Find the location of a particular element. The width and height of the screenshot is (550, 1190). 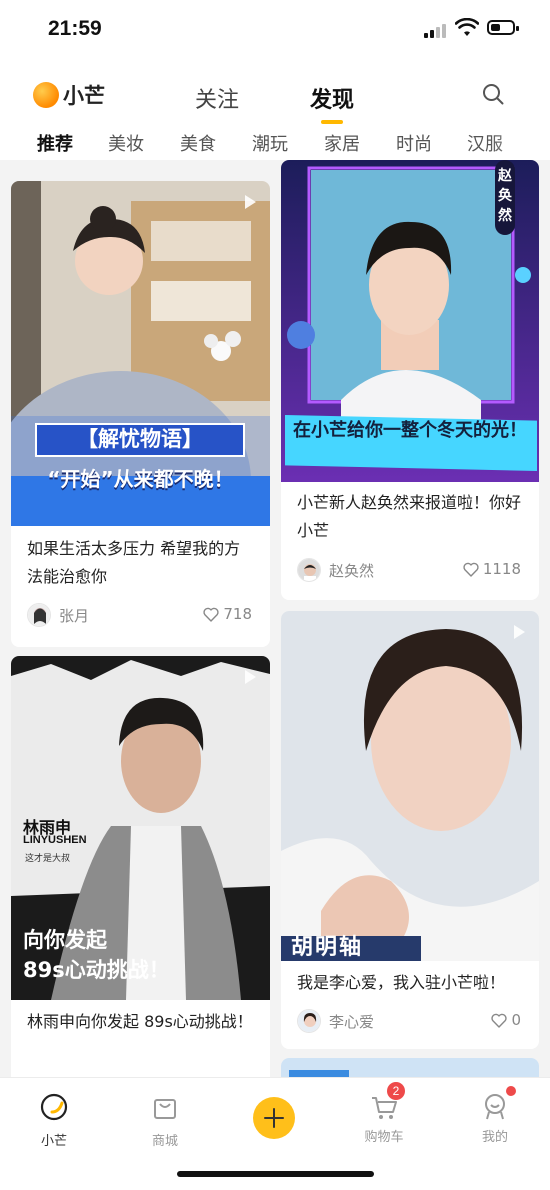

tab-active-indicator is located at coordinates (332, 122).